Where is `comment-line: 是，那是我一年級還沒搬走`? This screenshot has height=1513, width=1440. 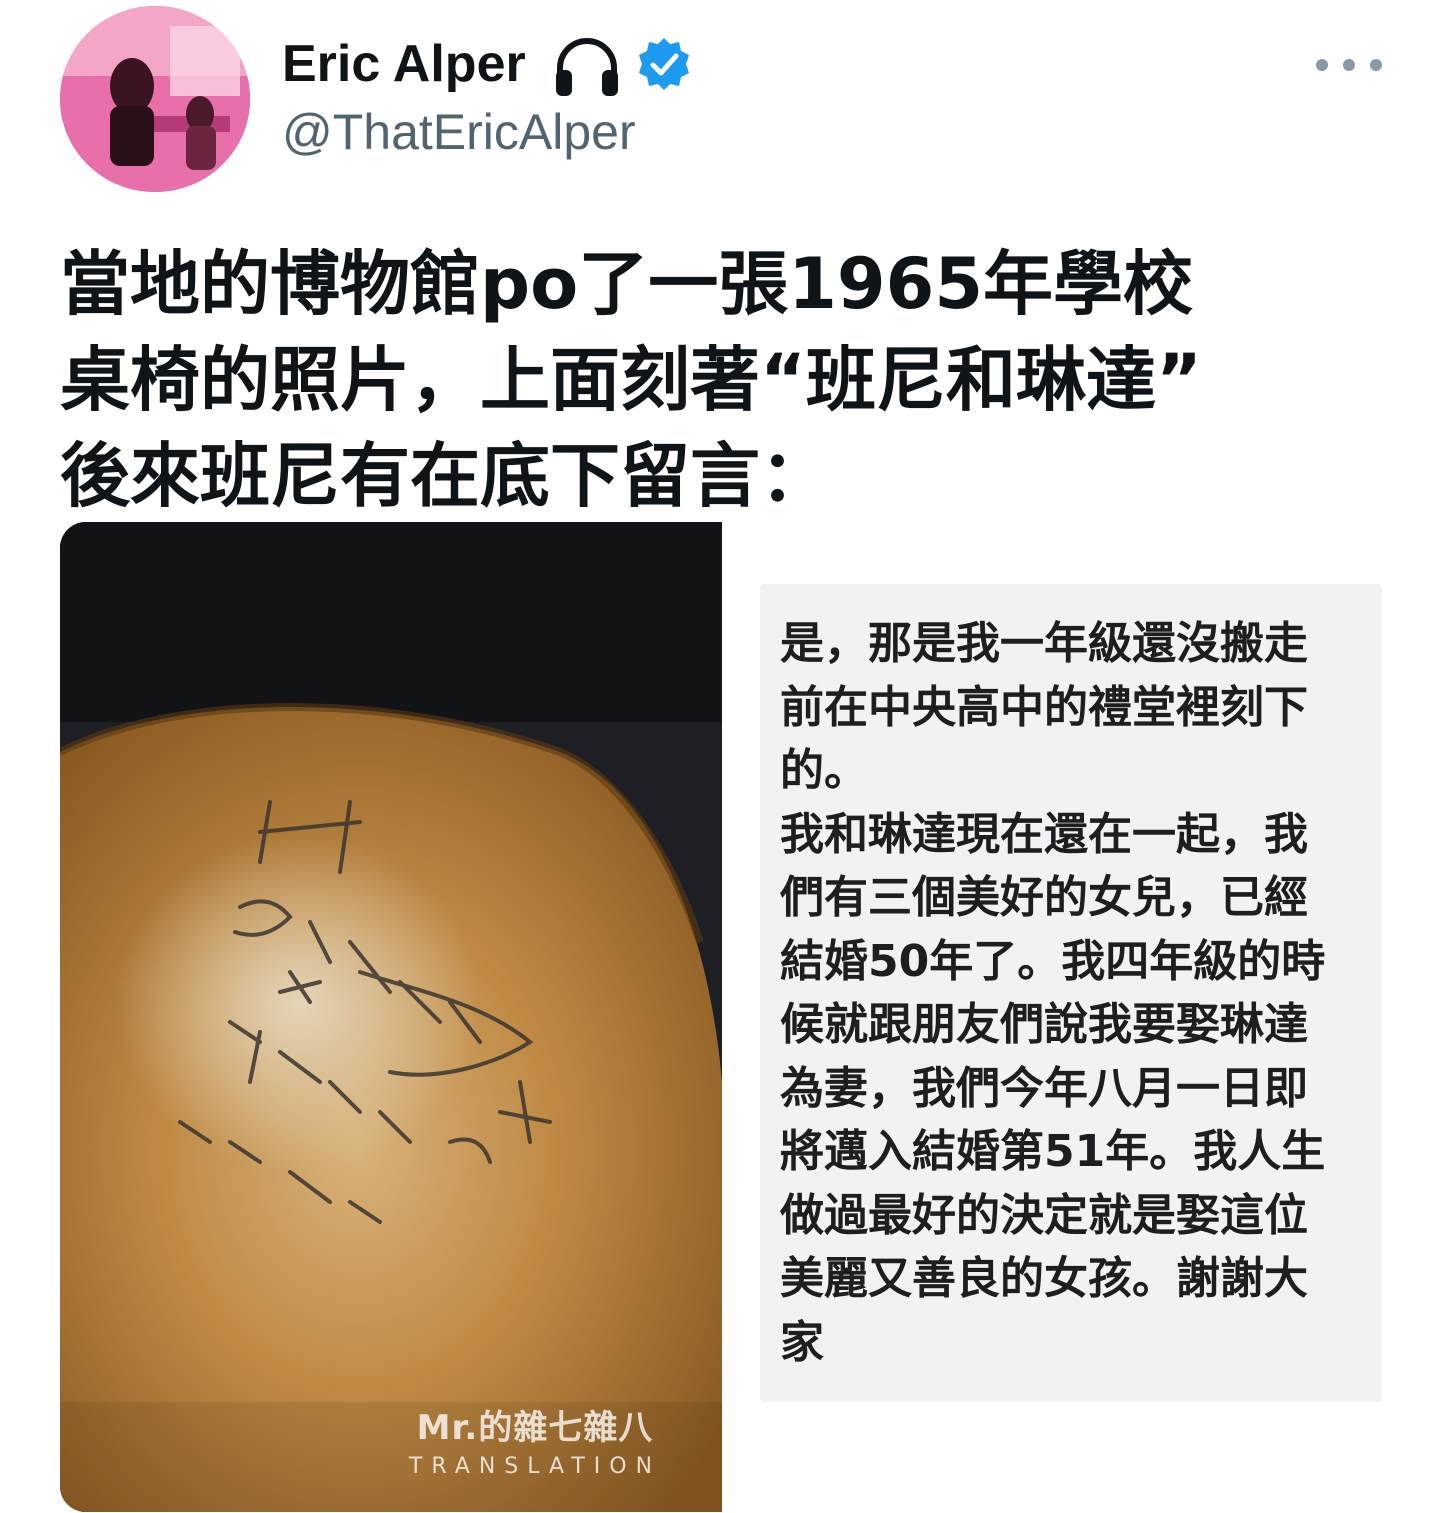 comment-line: 是，那是我一年級還沒搬走 is located at coordinates (1044, 643).